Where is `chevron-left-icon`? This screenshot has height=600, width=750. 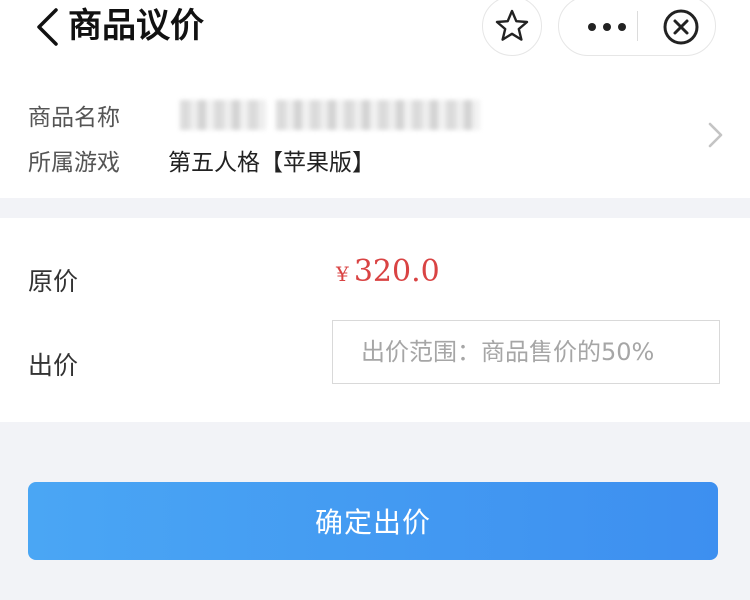
chevron-left-icon is located at coordinates (47, 27).